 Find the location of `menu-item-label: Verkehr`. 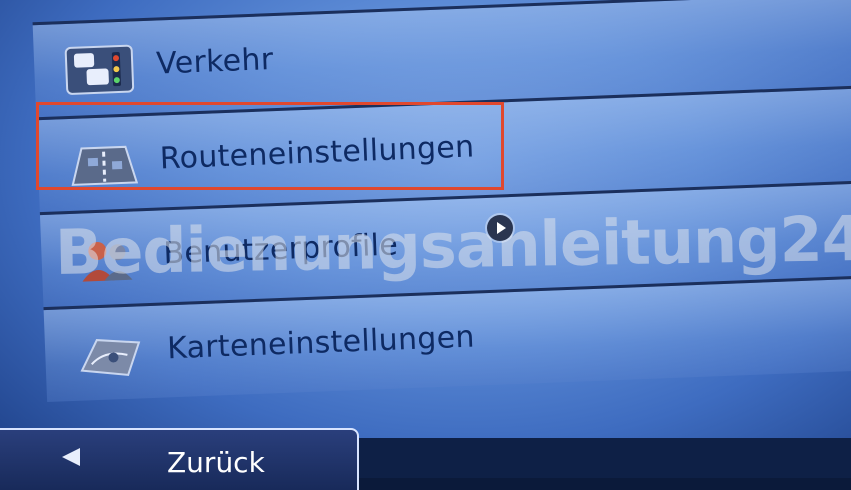

menu-item-label: Verkehr is located at coordinates (215, 62).